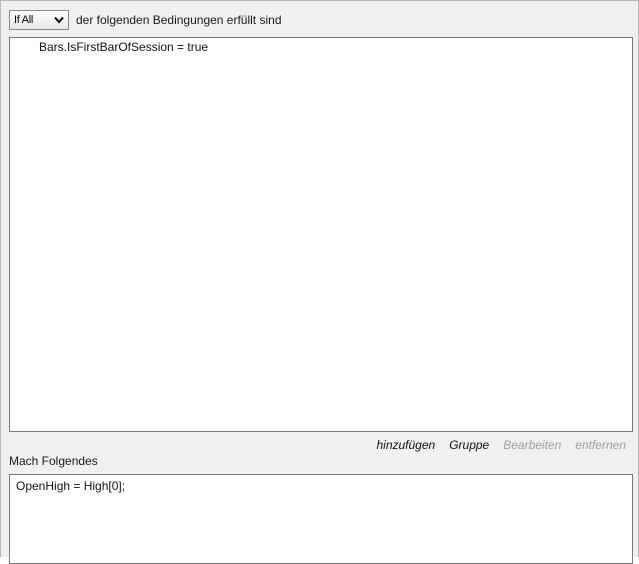 This screenshot has width=639, height=564. Describe the element at coordinates (600, 445) in the screenshot. I see `remove-button: entfernen` at that location.